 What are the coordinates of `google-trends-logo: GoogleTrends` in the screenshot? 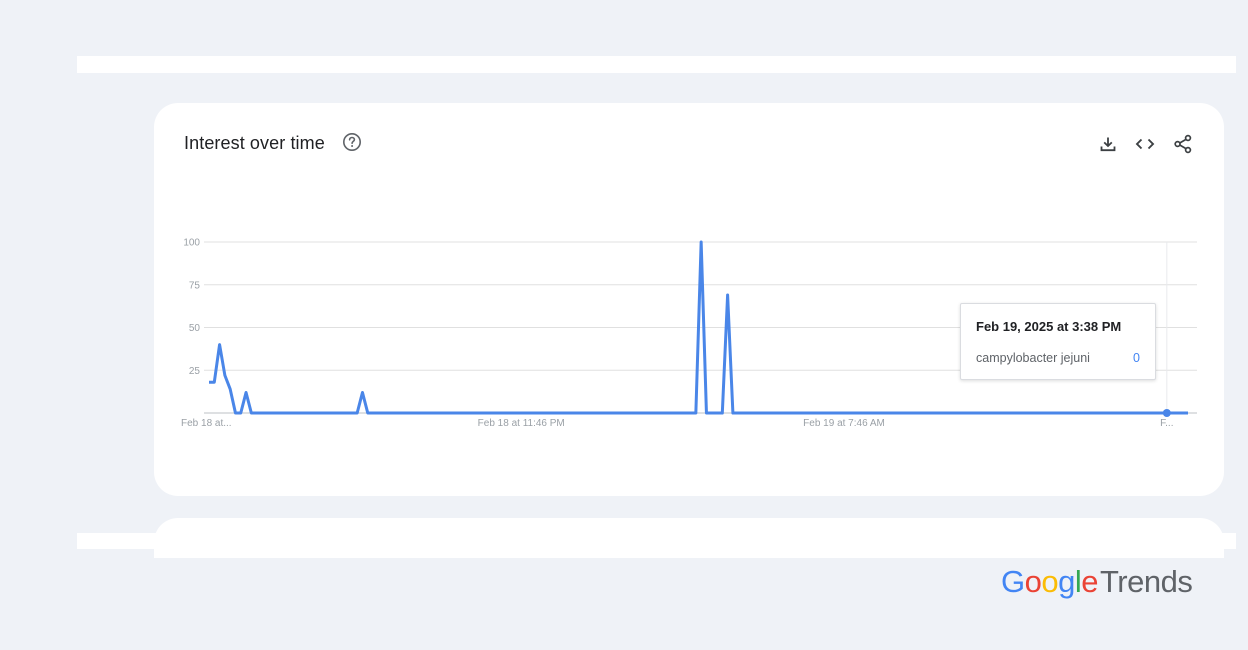 It's located at (1097, 582).